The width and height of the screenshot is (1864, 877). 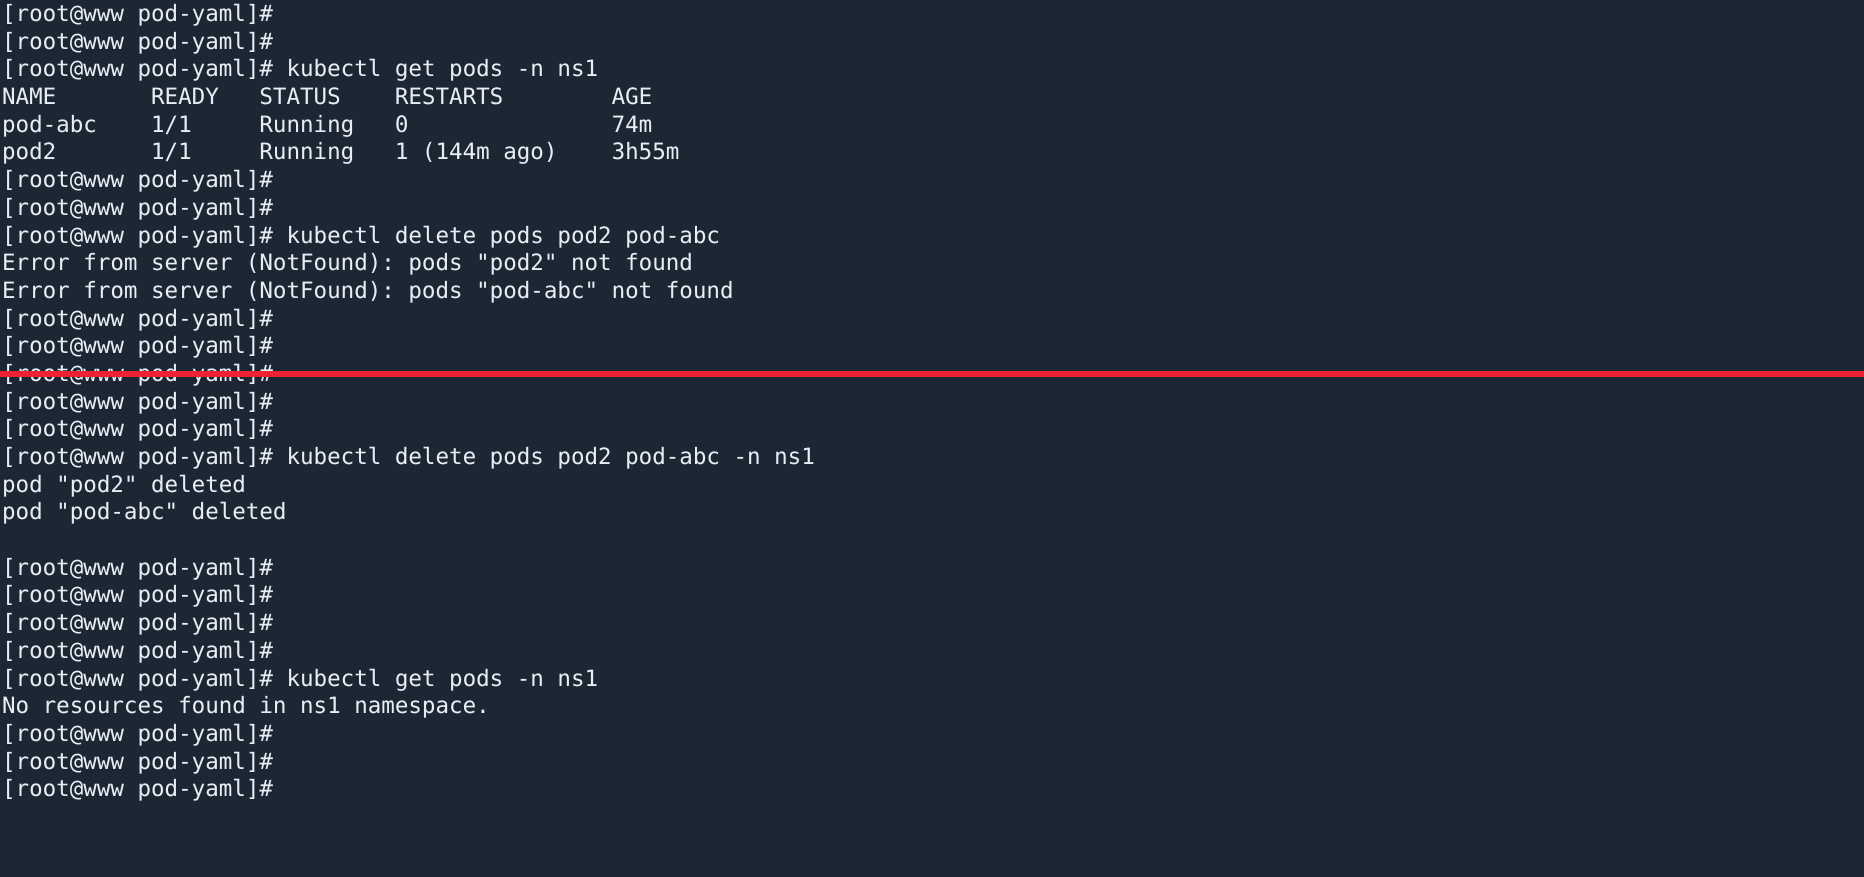 What do you see at coordinates (327, 124) in the screenshot?
I see `terminal-line: pod-abc 1/1 Running 0 74m` at bounding box center [327, 124].